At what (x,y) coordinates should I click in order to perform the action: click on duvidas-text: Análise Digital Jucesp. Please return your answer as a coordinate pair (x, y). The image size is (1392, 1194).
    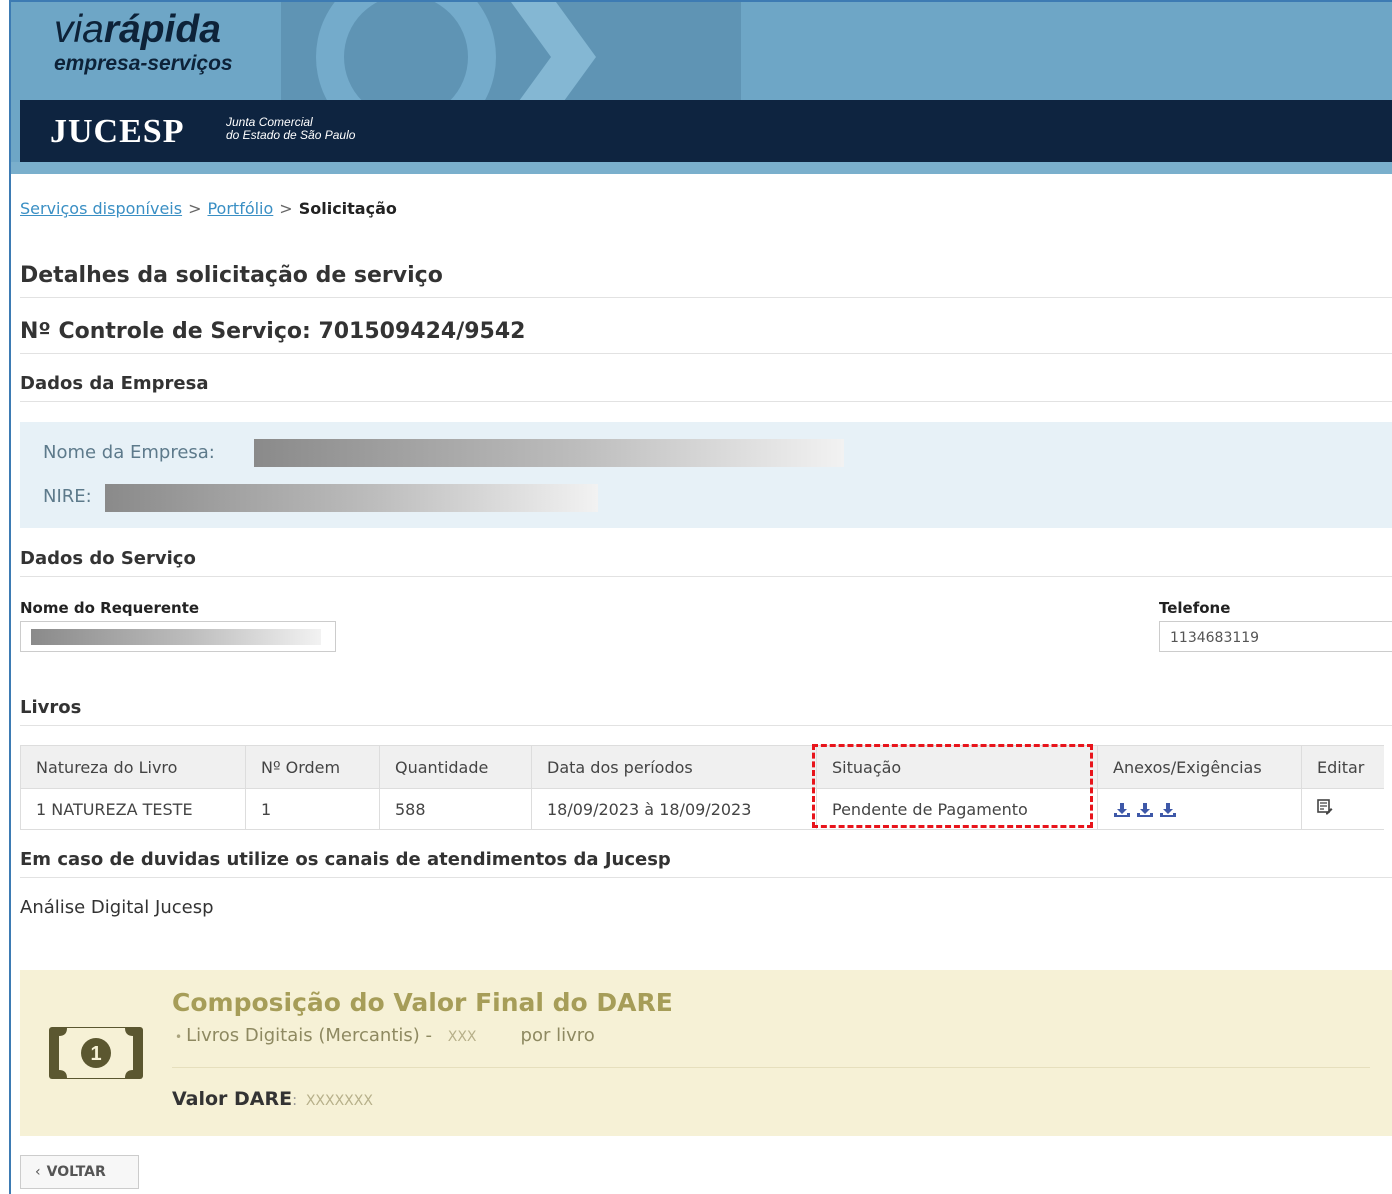
    Looking at the image, I should click on (117, 907).